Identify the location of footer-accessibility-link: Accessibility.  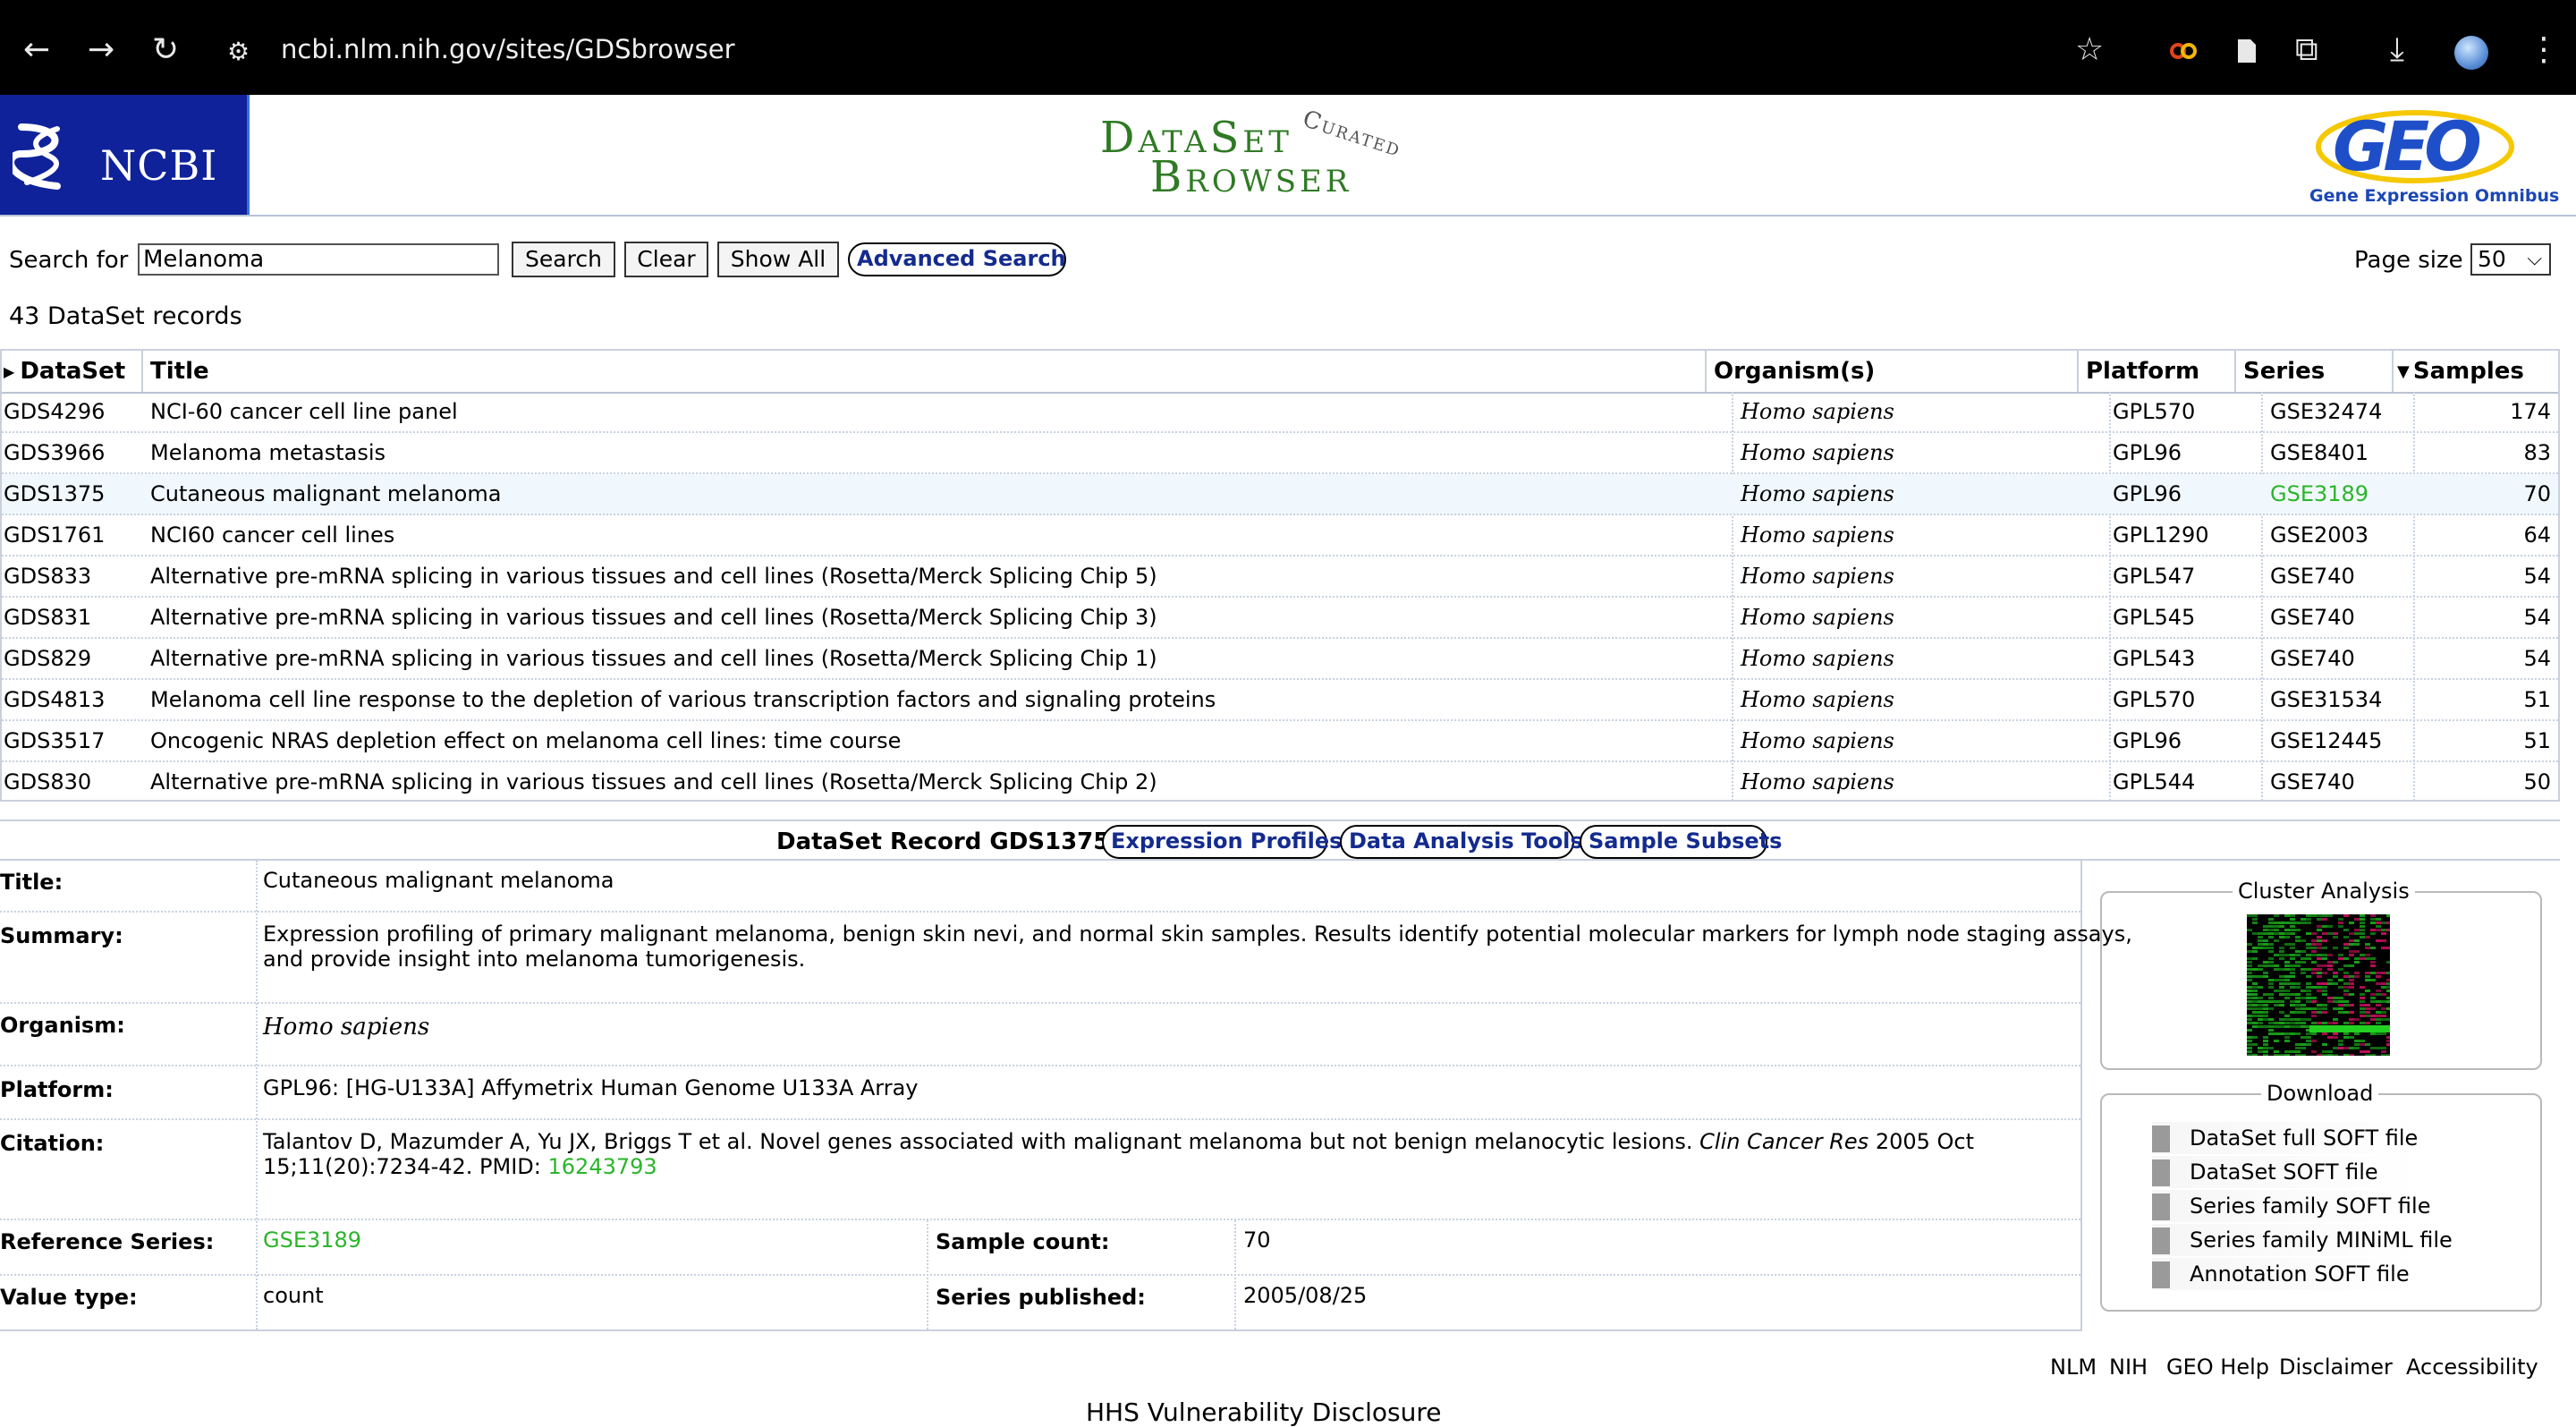
(2472, 1367).